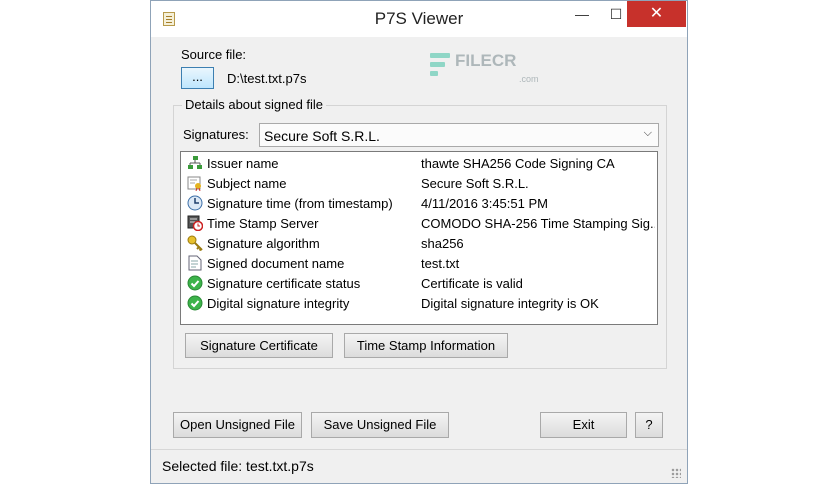 The height and width of the screenshot is (484, 836). Describe the element at coordinates (300, 203) in the screenshot. I see `property-name: Signature time (from timestamp)` at that location.